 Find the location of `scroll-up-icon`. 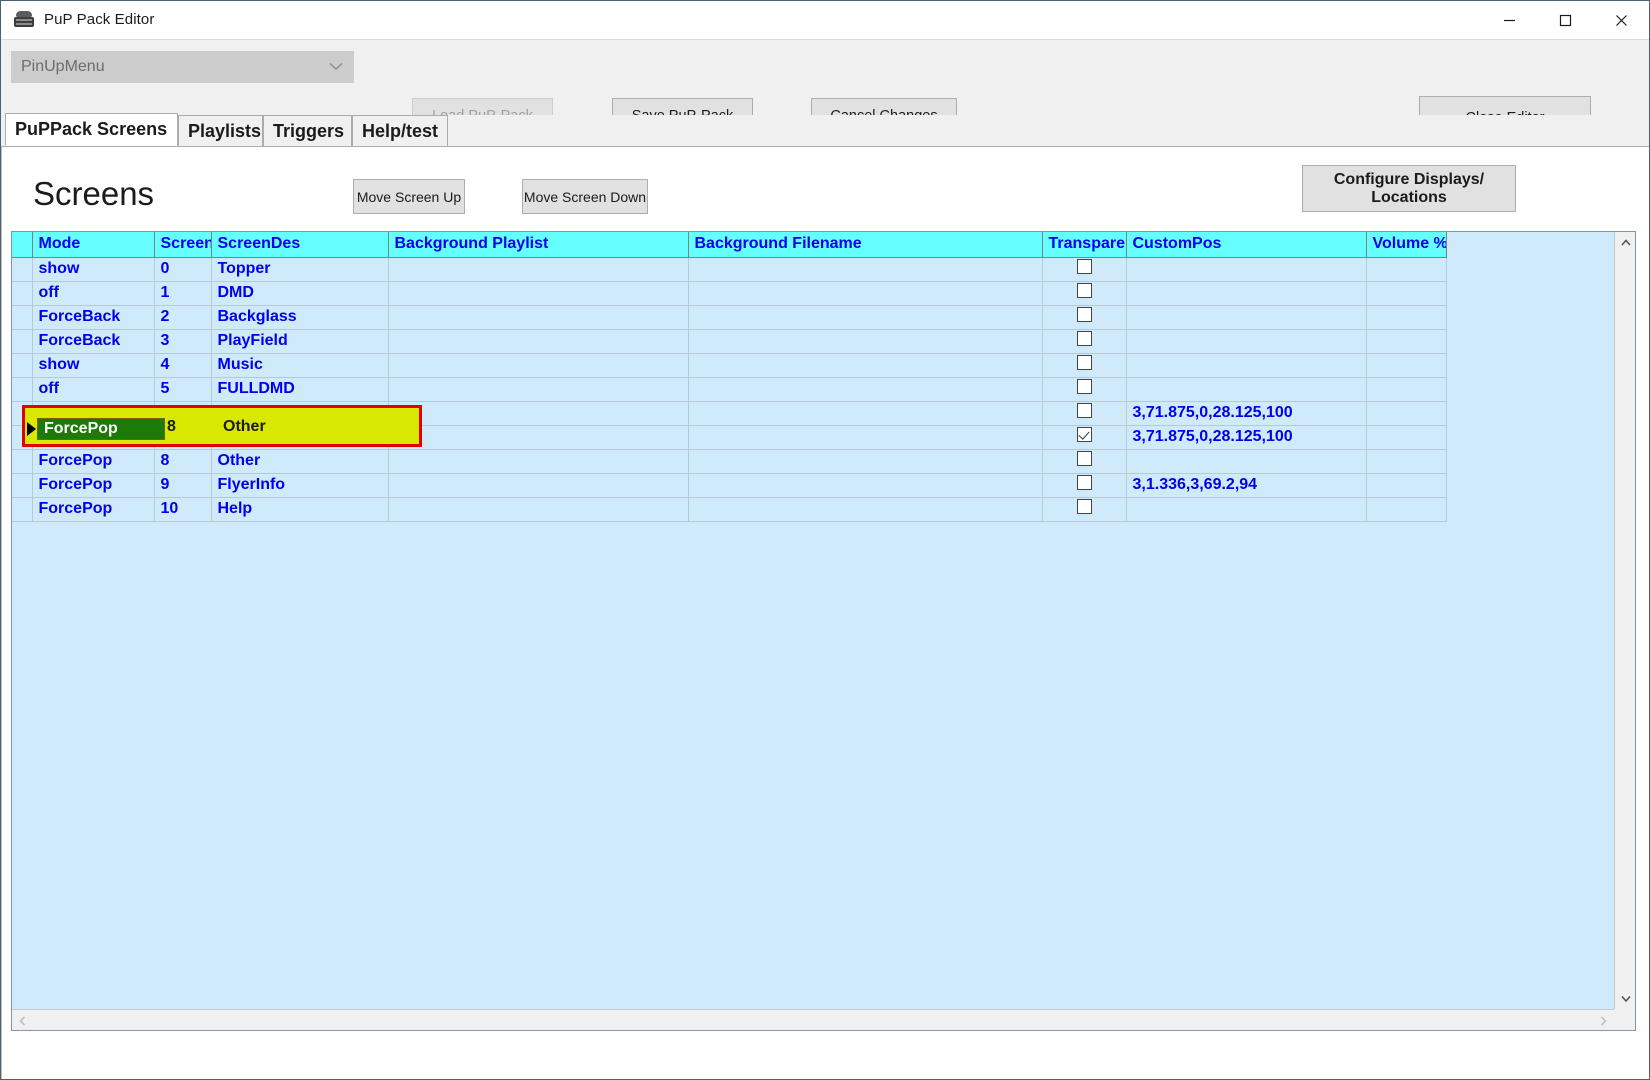

scroll-up-icon is located at coordinates (1625, 242).